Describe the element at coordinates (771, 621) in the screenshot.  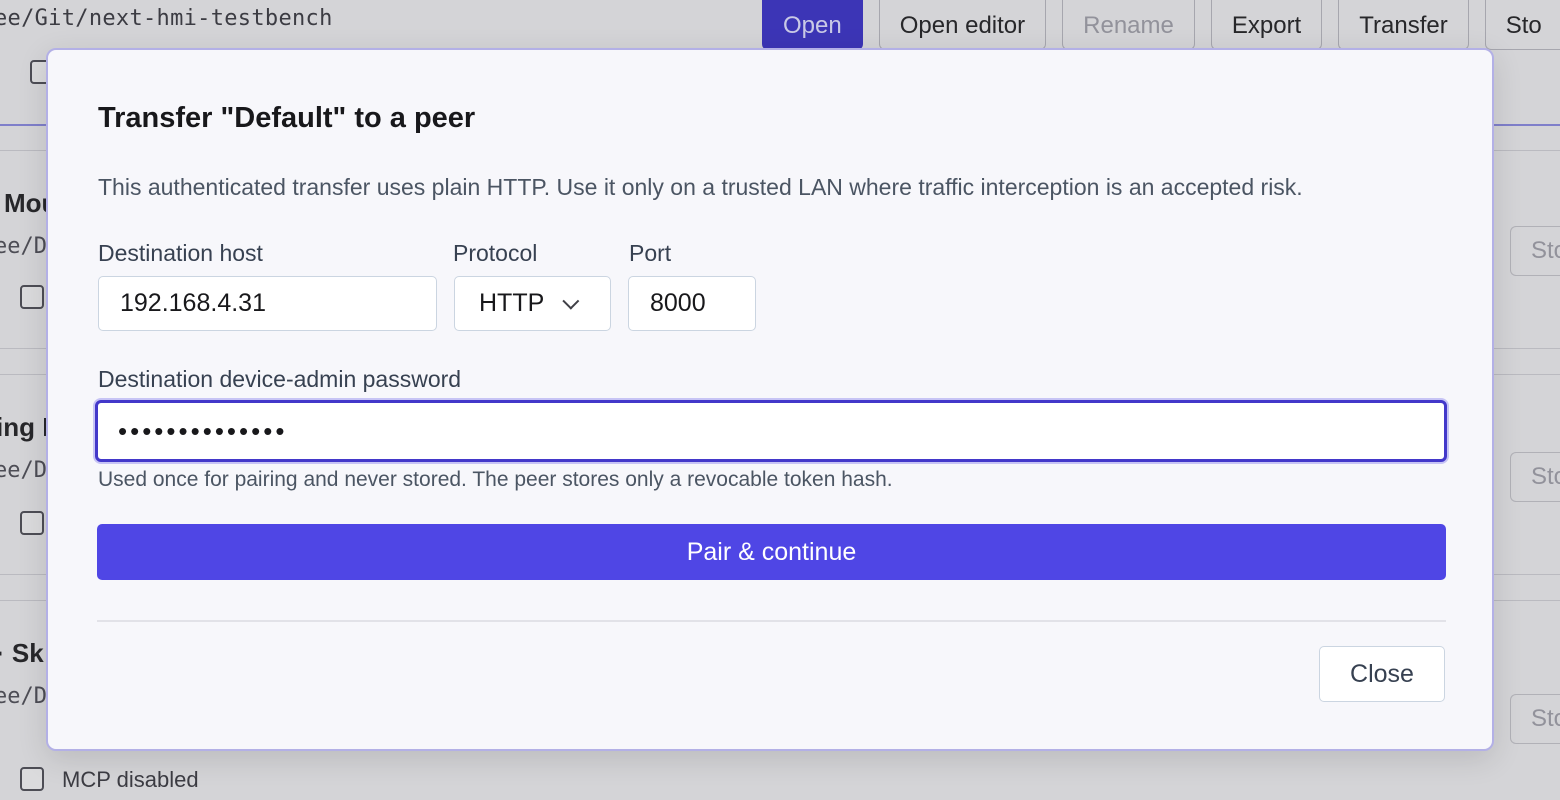
I see `dialog-divider` at that location.